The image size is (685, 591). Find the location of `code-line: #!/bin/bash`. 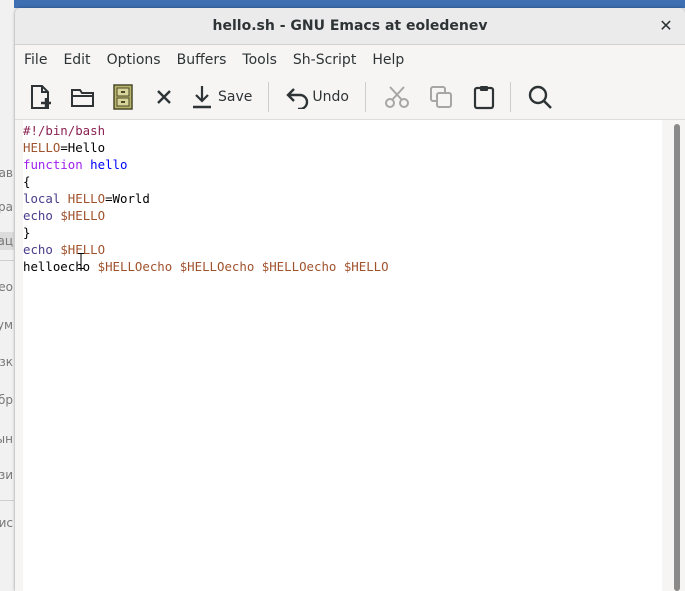

code-line: #!/bin/bash is located at coordinates (206, 130).